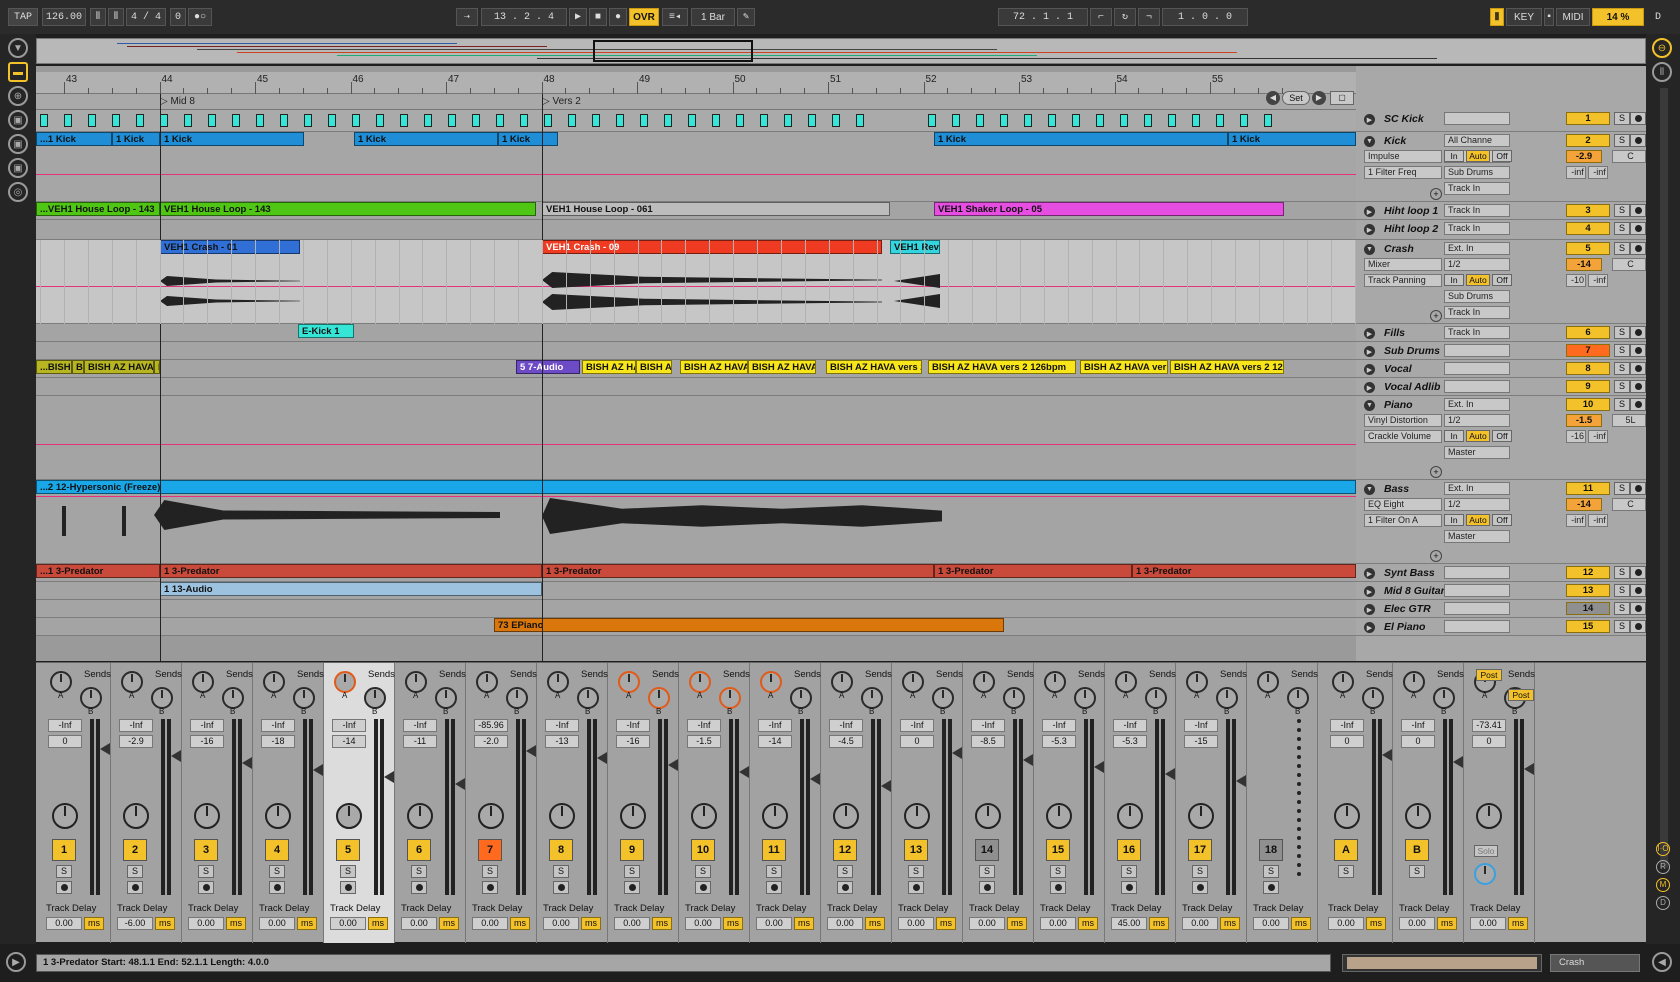 The image size is (1680, 982). I want to click on clip-el-piano: 73 EPiano, so click(749, 625).